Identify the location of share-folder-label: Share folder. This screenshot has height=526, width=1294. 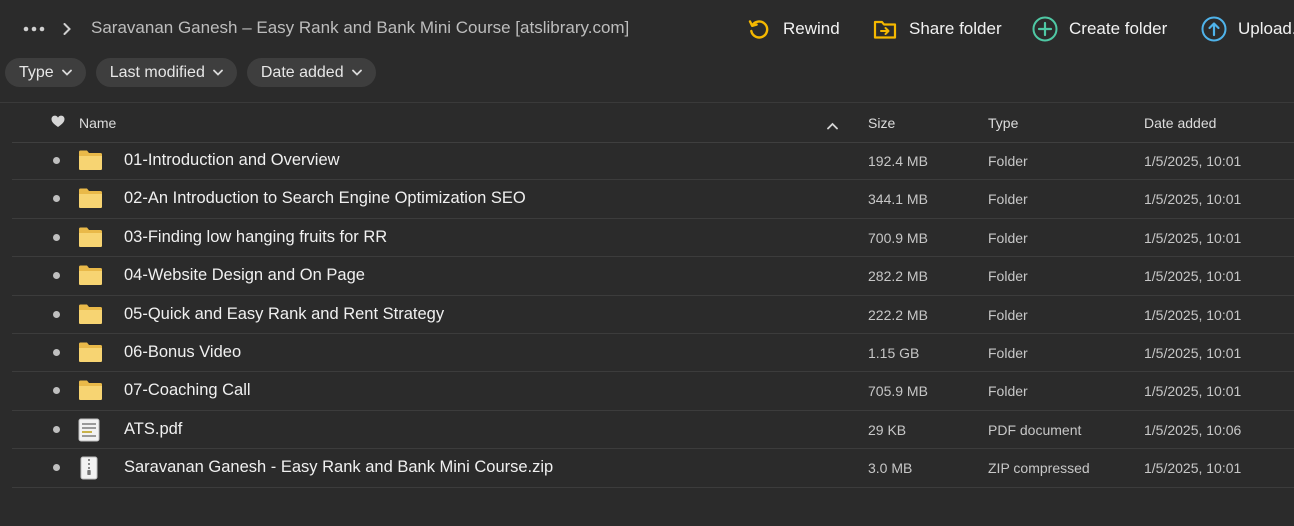
(955, 28).